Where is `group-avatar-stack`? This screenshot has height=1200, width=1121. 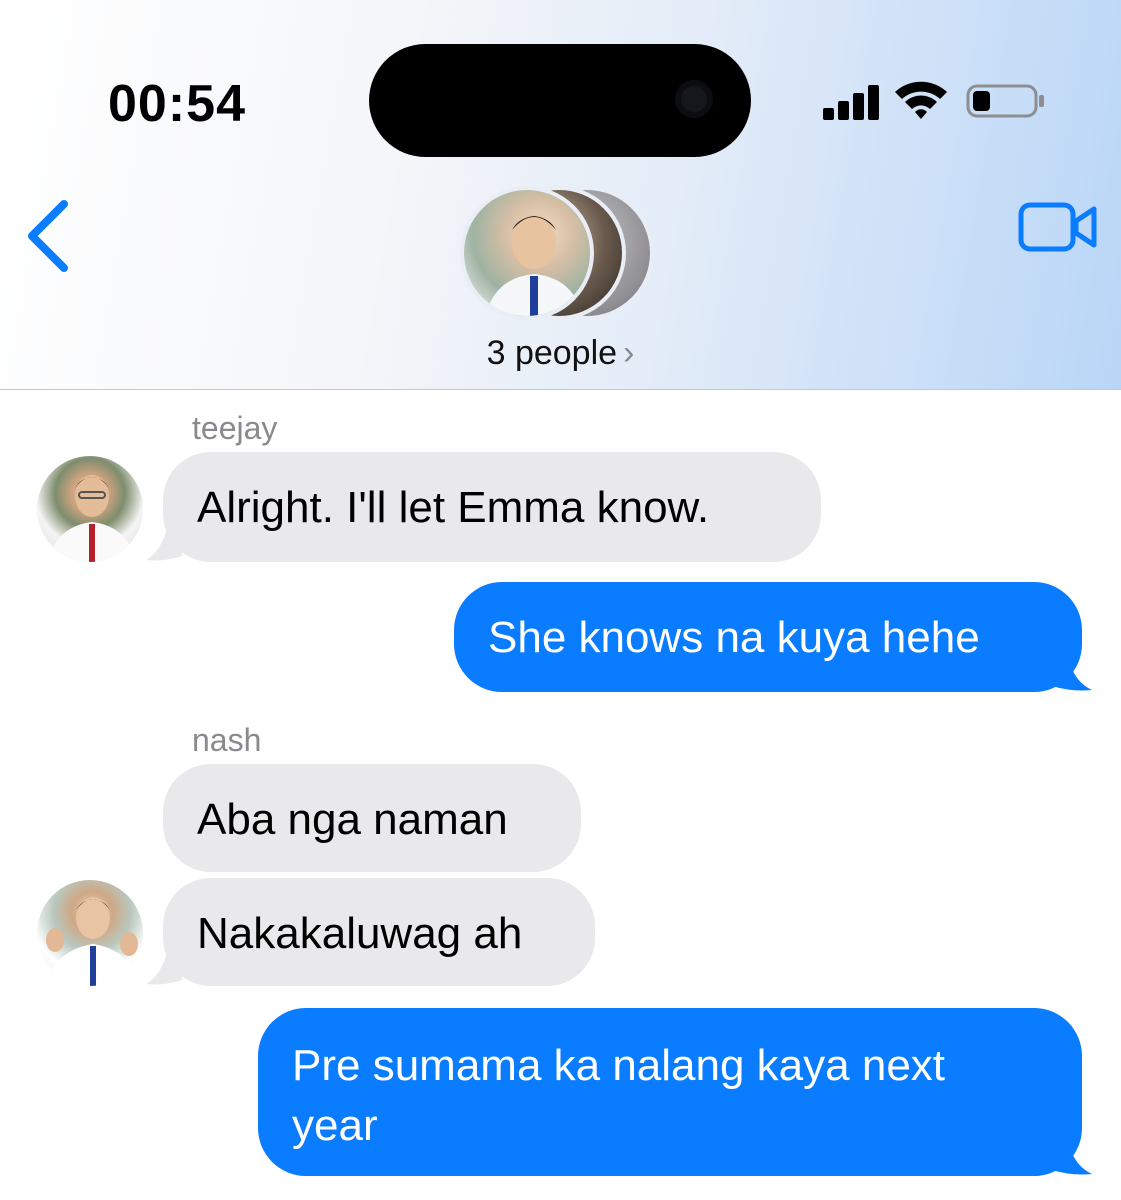 group-avatar-stack is located at coordinates (561, 253).